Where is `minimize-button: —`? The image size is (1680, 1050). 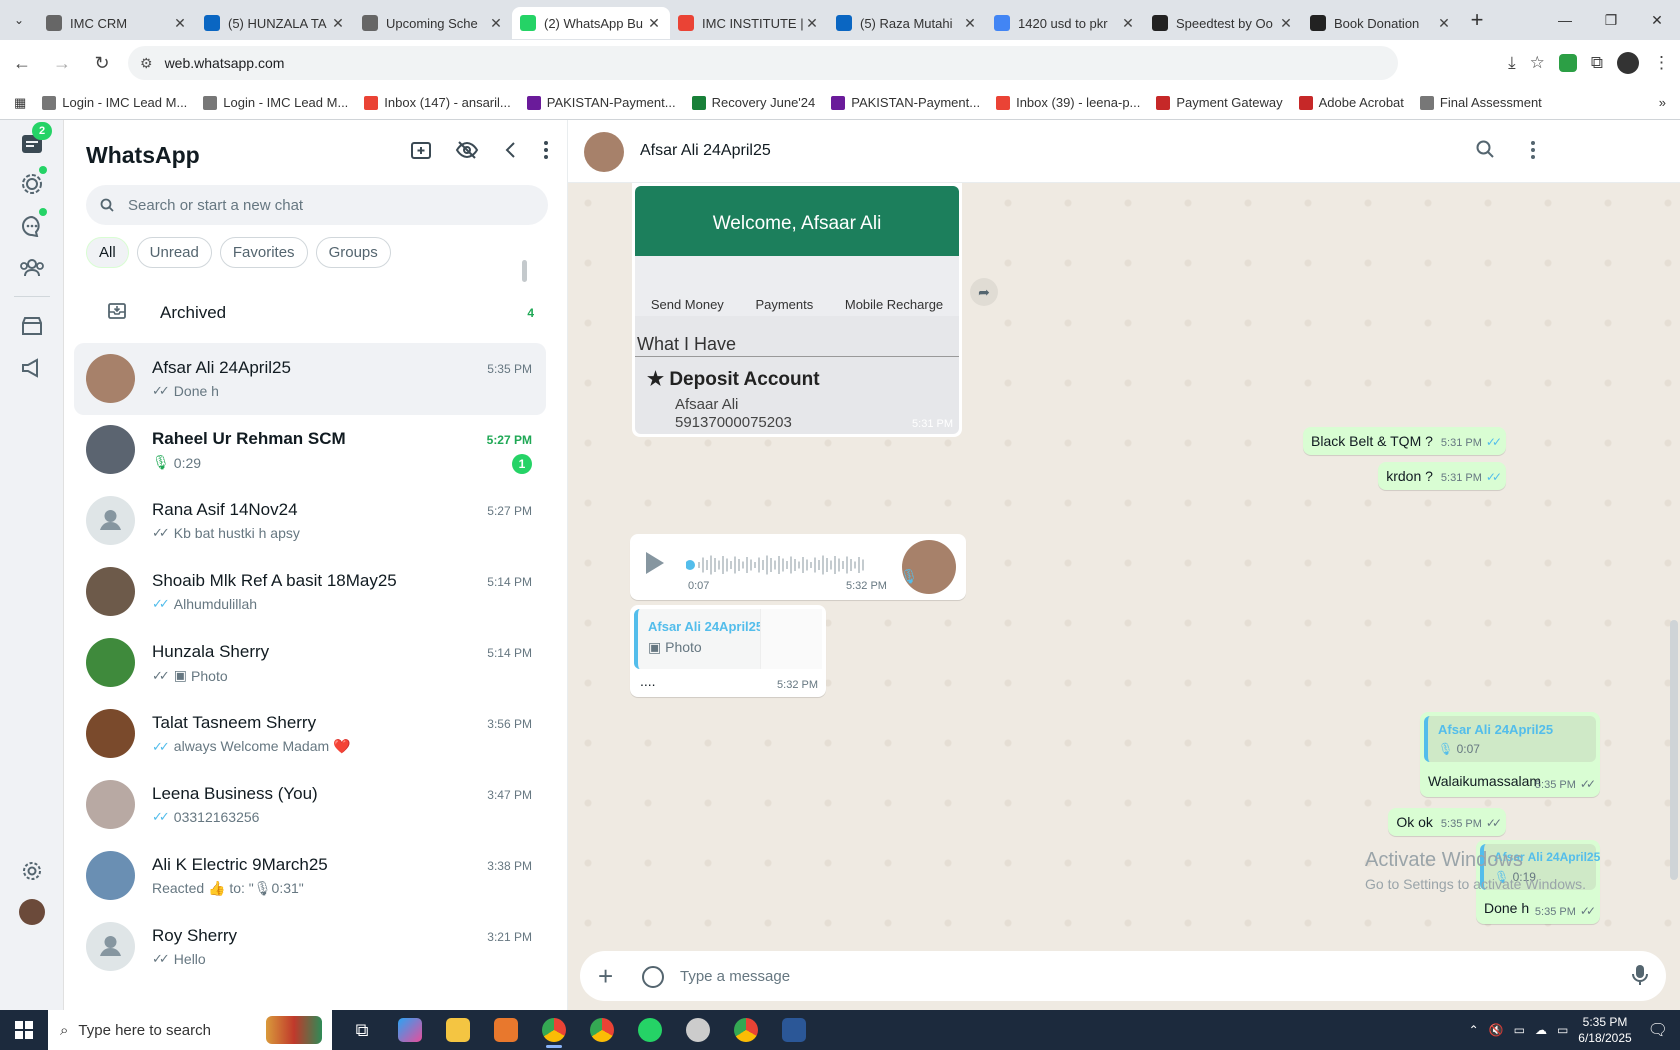 minimize-button: — is located at coordinates (1565, 20).